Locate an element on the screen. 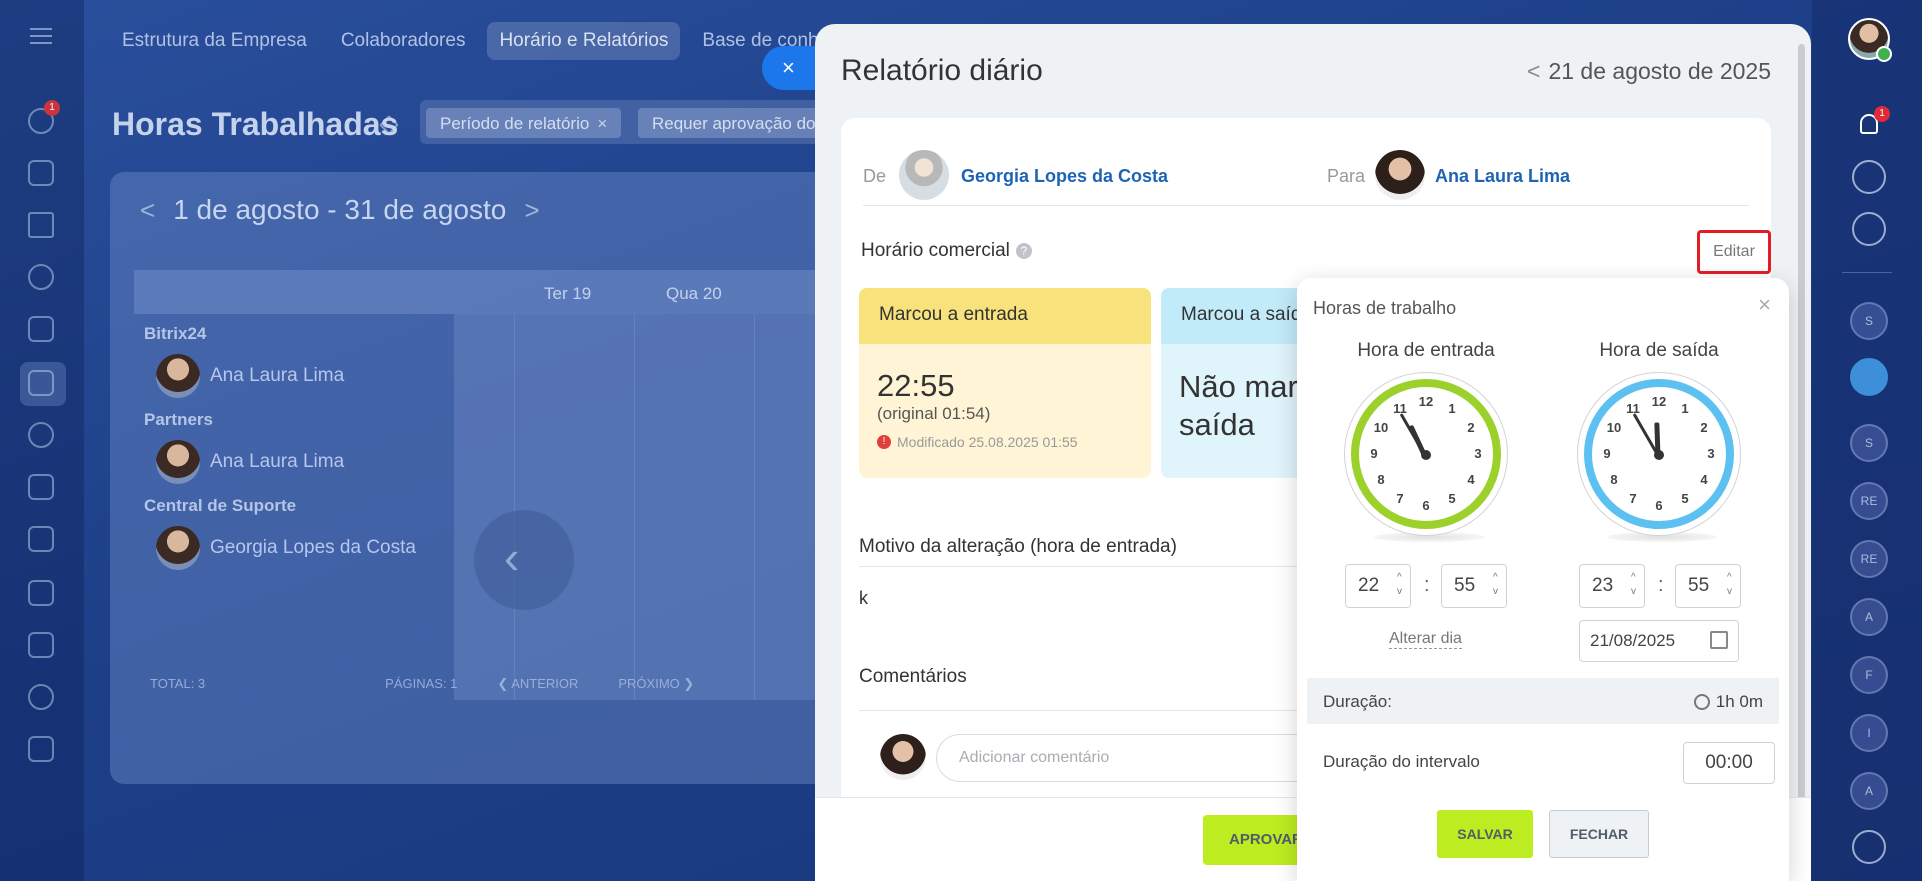 This screenshot has width=1922, height=881. reason-value: k is located at coordinates (863, 598).